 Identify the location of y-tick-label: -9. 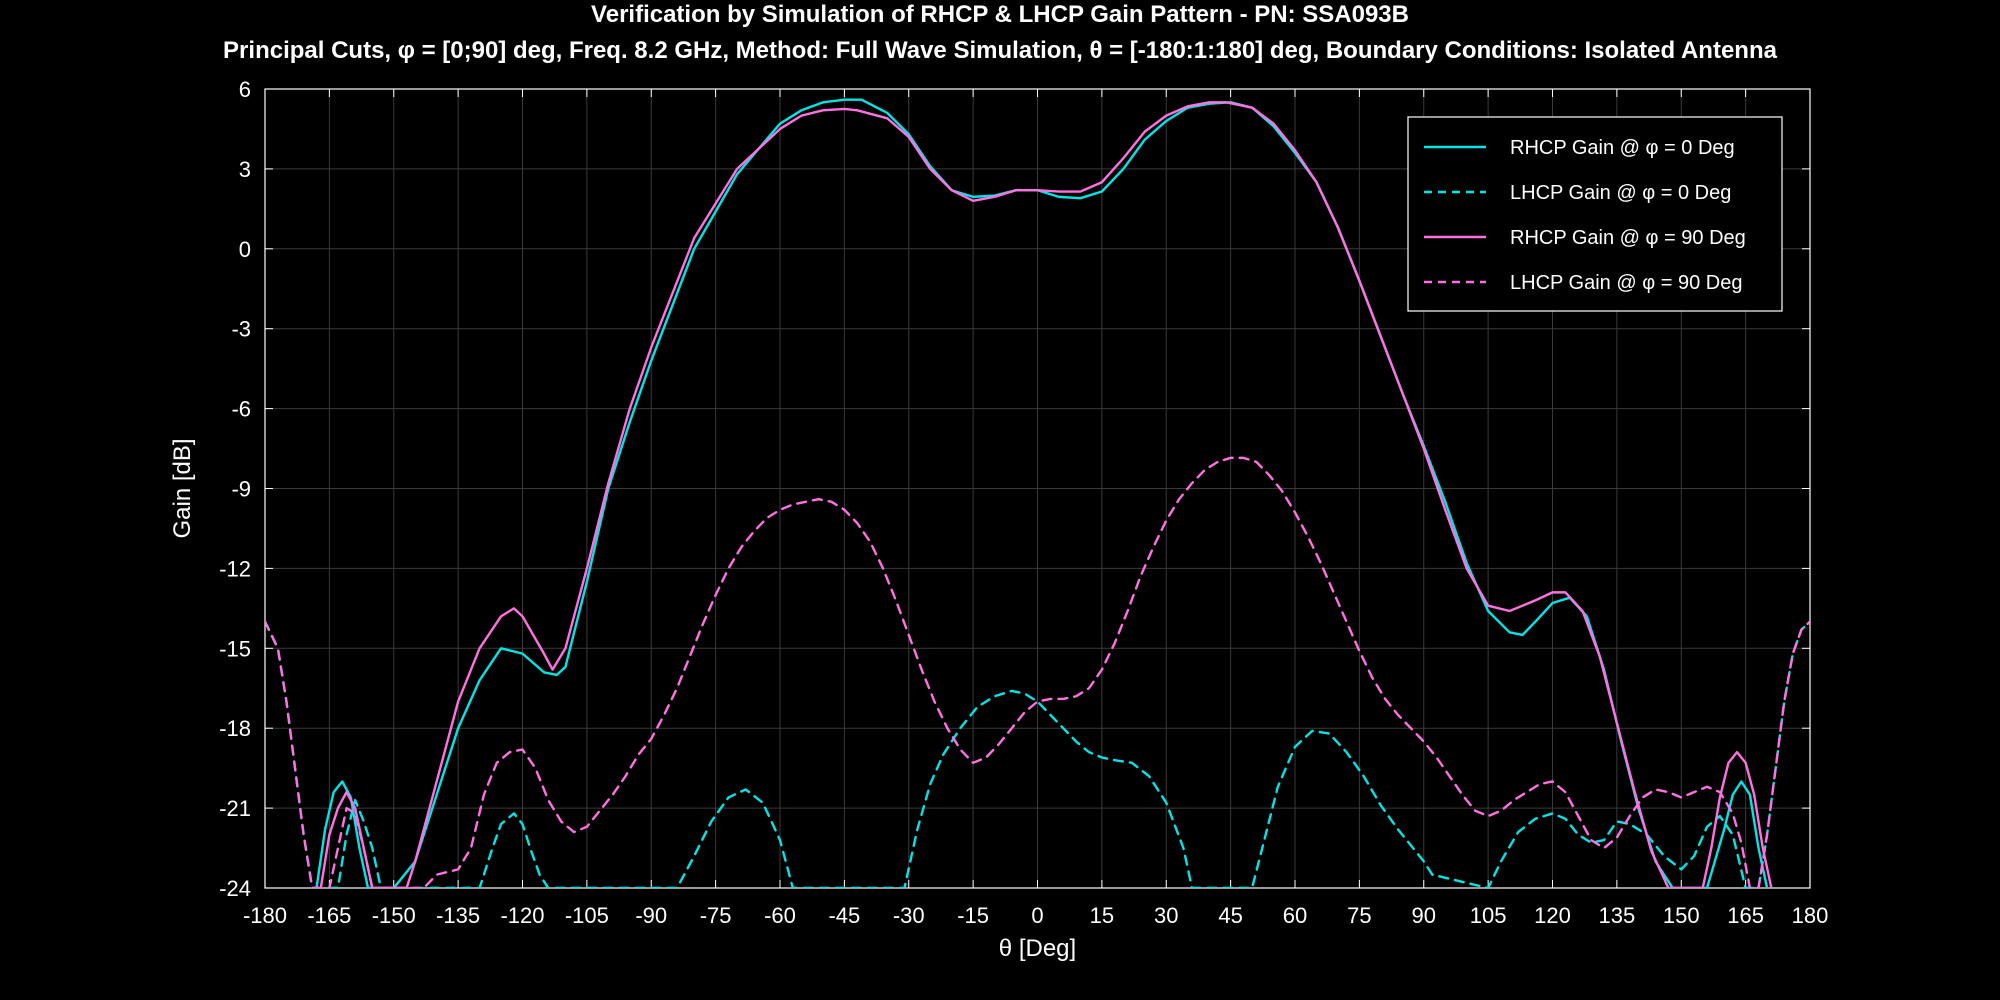
(241, 489).